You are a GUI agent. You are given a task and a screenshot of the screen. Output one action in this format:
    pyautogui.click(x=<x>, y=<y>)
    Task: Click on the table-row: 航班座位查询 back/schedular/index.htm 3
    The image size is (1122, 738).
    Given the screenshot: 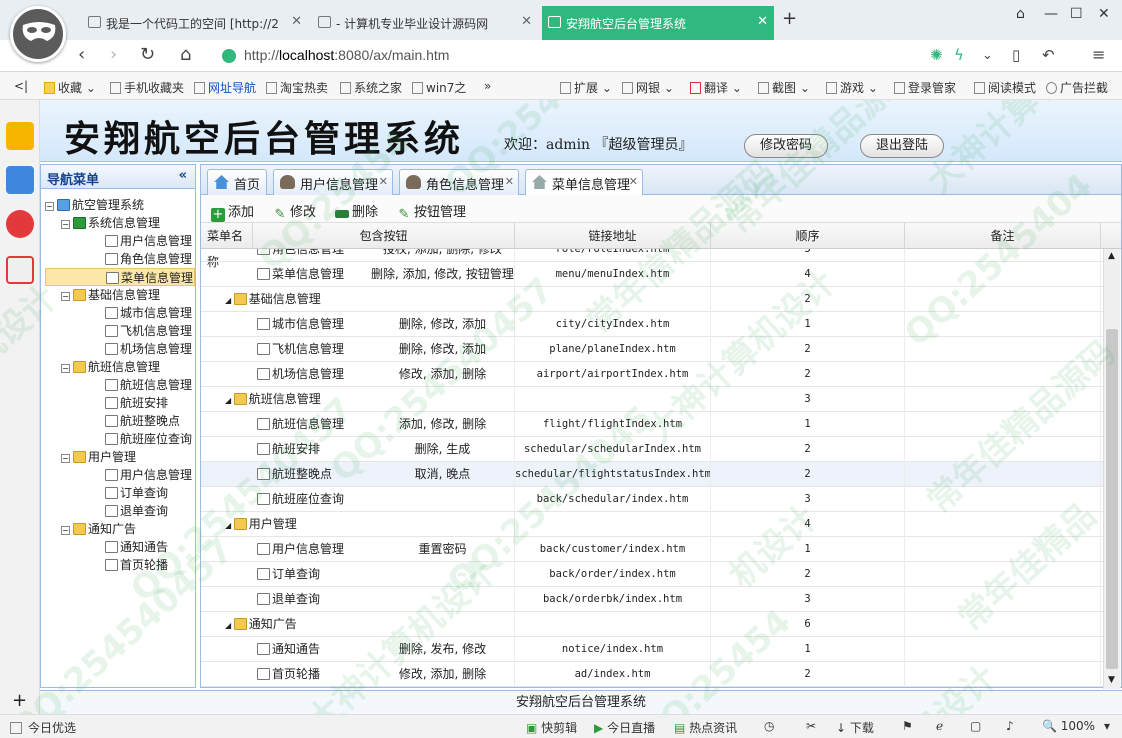 What is the action you would take?
    pyautogui.click(x=652, y=499)
    